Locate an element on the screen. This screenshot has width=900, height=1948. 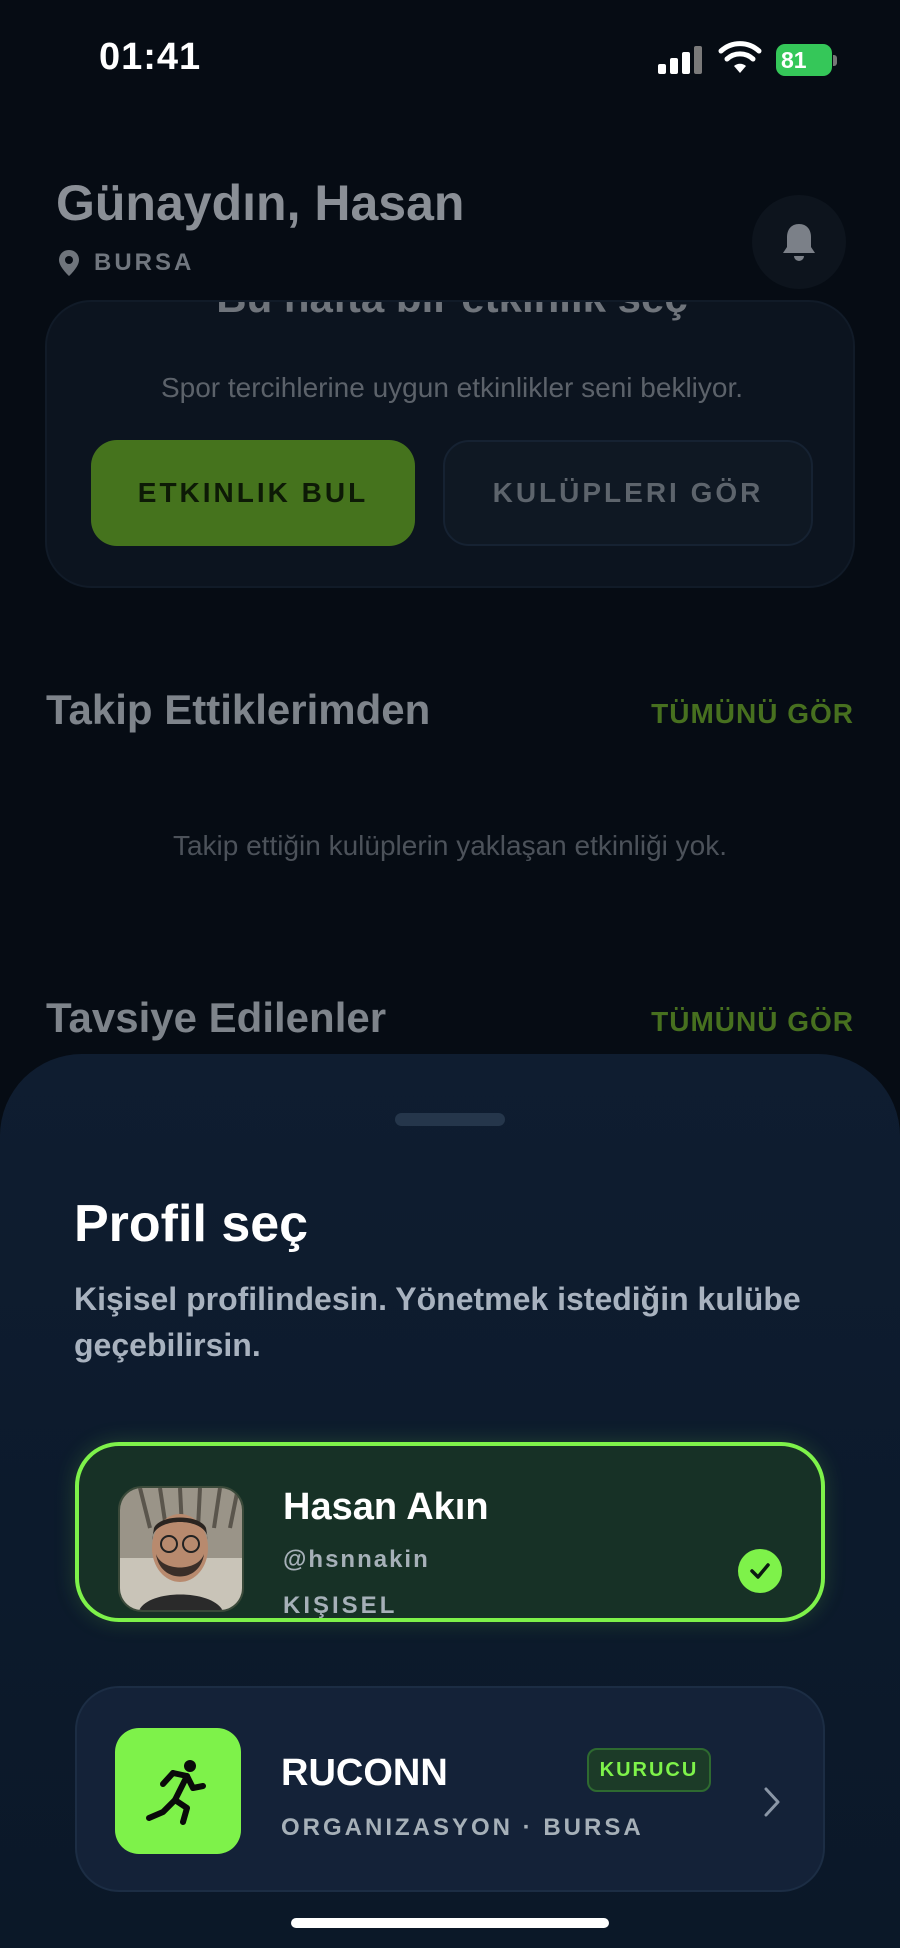
runner-icon is located at coordinates (176, 1792).